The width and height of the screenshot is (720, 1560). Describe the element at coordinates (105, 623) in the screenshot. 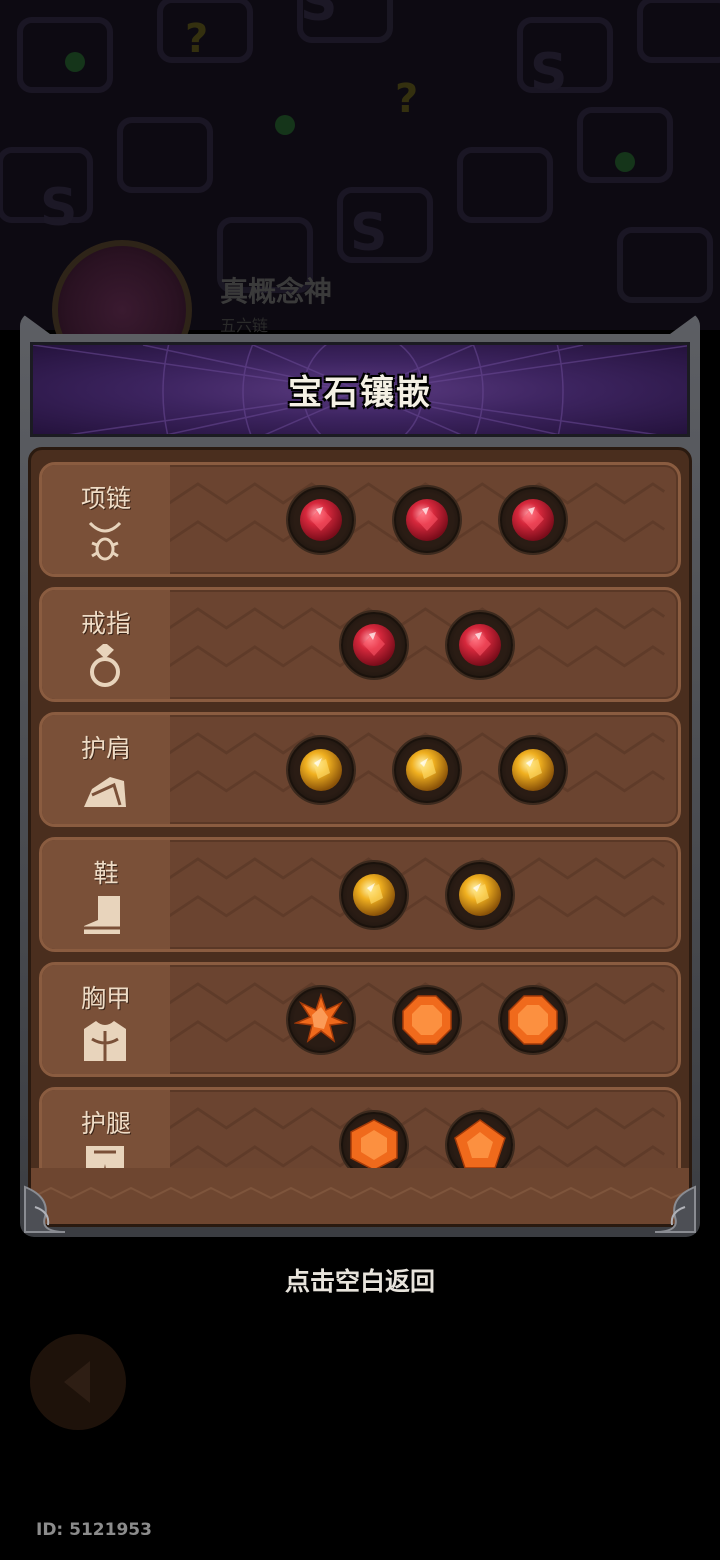

I see `equipment-name: 戒指` at that location.